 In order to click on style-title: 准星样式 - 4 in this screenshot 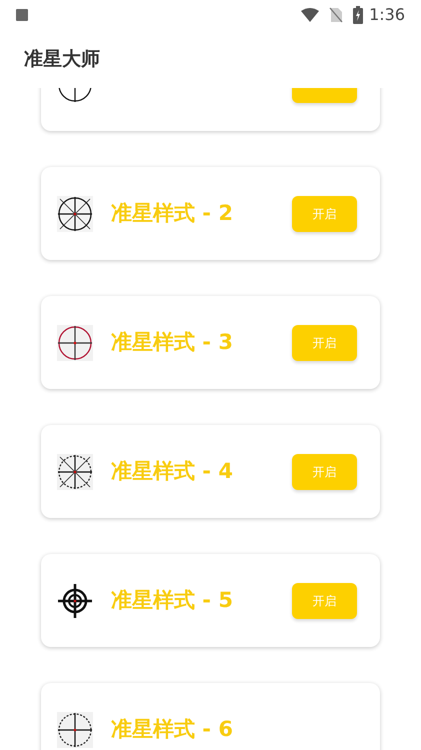, I will do `click(172, 471)`.